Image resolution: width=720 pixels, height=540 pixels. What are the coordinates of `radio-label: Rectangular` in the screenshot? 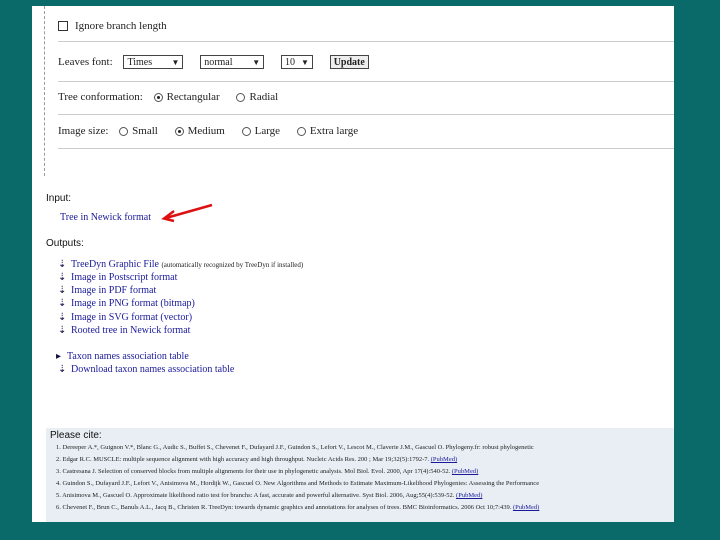 It's located at (193, 97).